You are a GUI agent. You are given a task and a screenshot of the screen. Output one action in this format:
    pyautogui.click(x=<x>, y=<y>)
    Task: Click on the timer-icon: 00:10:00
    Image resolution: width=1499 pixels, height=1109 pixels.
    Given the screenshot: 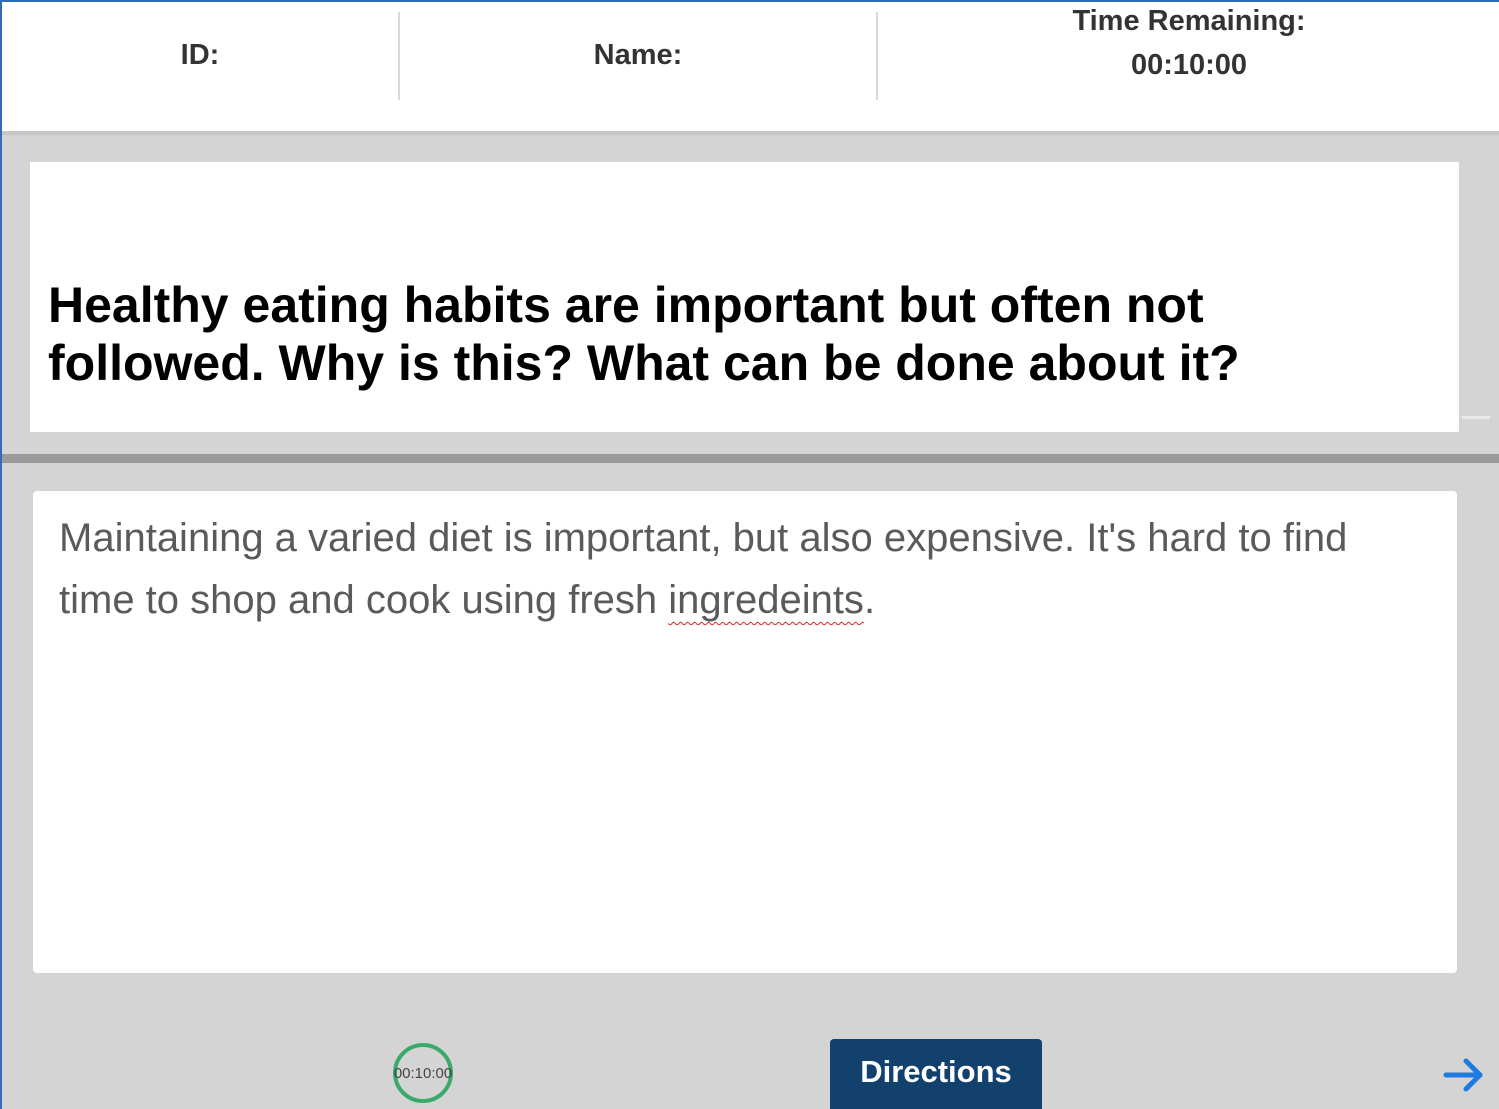 What is the action you would take?
    pyautogui.click(x=423, y=1073)
    